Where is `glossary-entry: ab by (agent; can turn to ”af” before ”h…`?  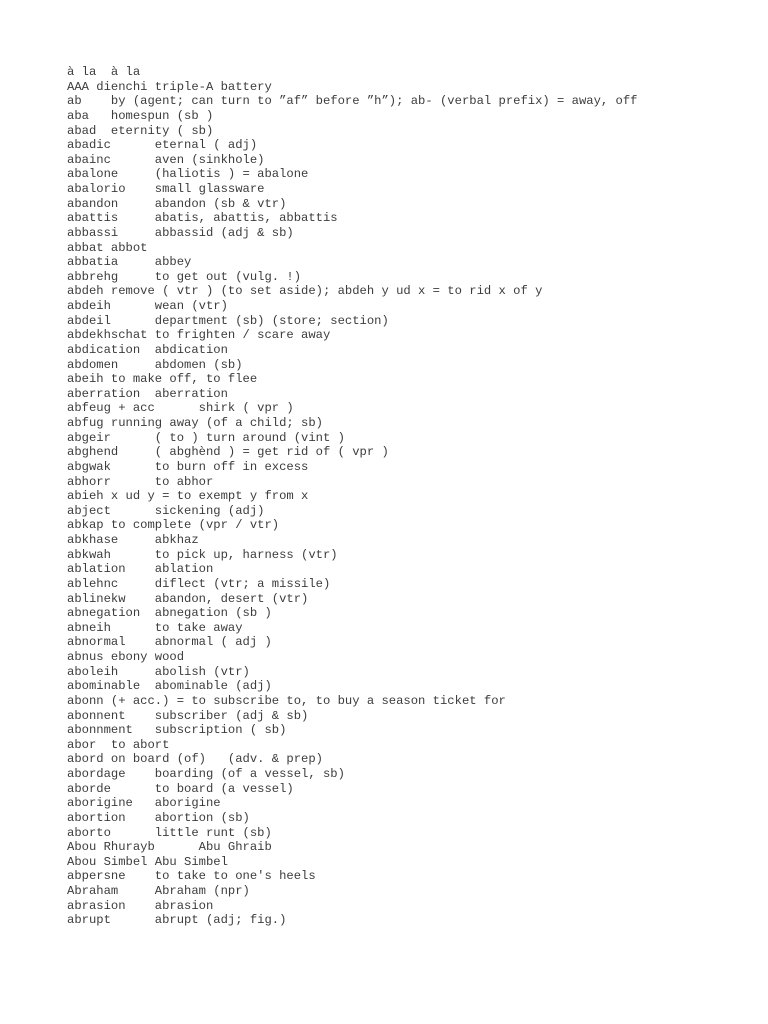
glossary-entry: ab by (agent; can turn to ”af” before ”h… is located at coordinates (352, 101).